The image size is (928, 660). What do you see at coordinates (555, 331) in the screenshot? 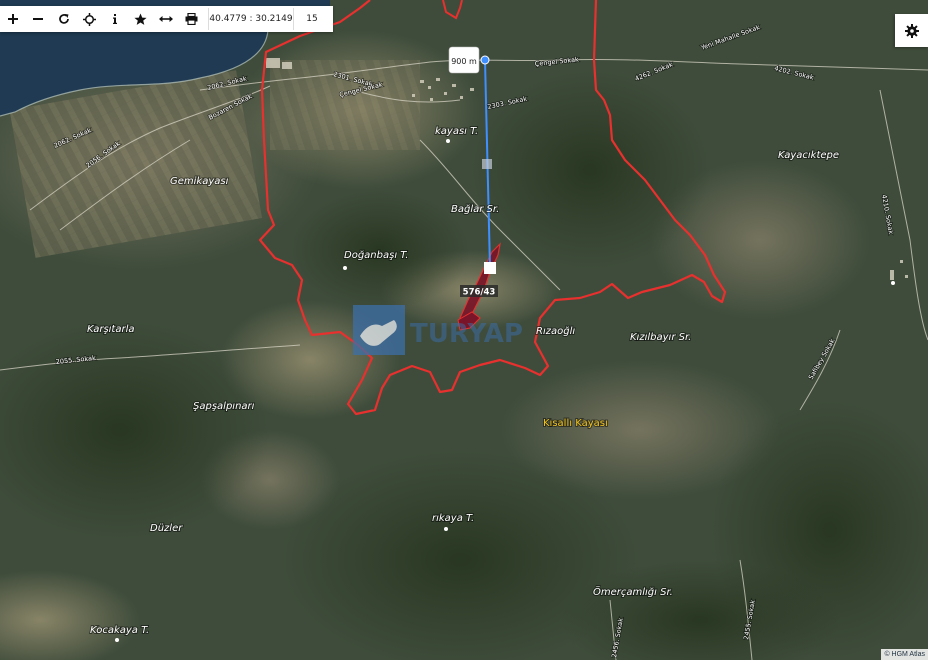
I see `place-label: Rızaoğlı` at bounding box center [555, 331].